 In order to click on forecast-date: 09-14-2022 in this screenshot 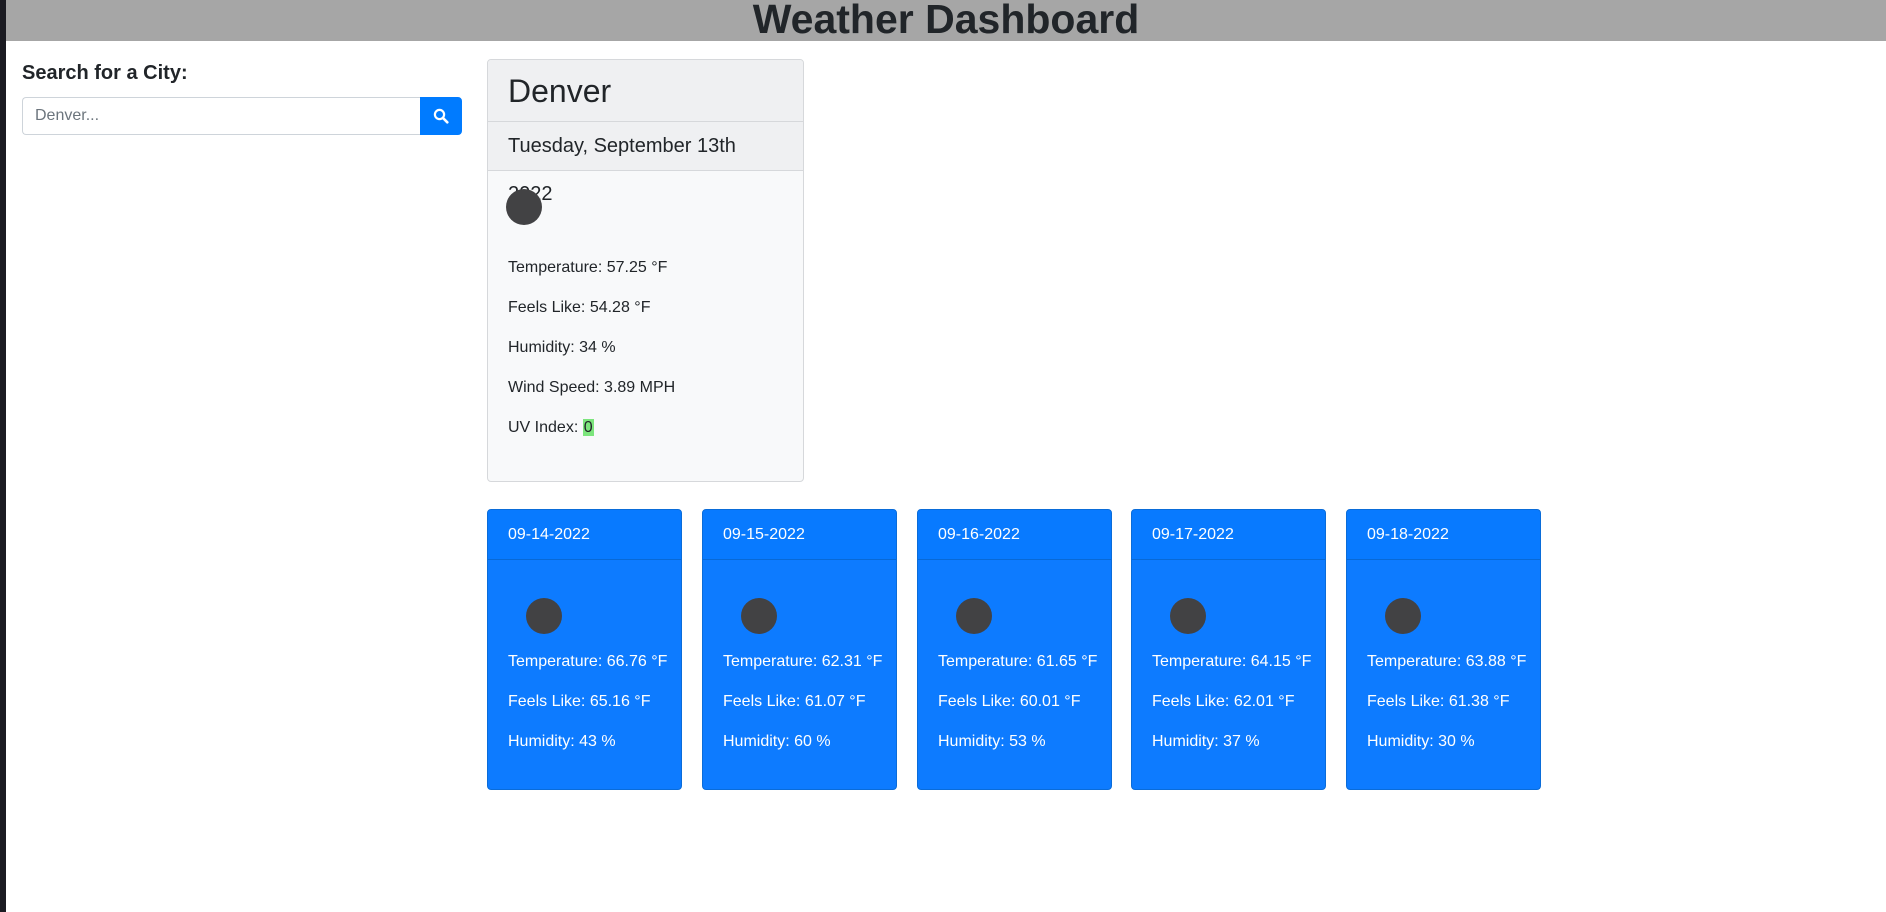, I will do `click(584, 535)`.